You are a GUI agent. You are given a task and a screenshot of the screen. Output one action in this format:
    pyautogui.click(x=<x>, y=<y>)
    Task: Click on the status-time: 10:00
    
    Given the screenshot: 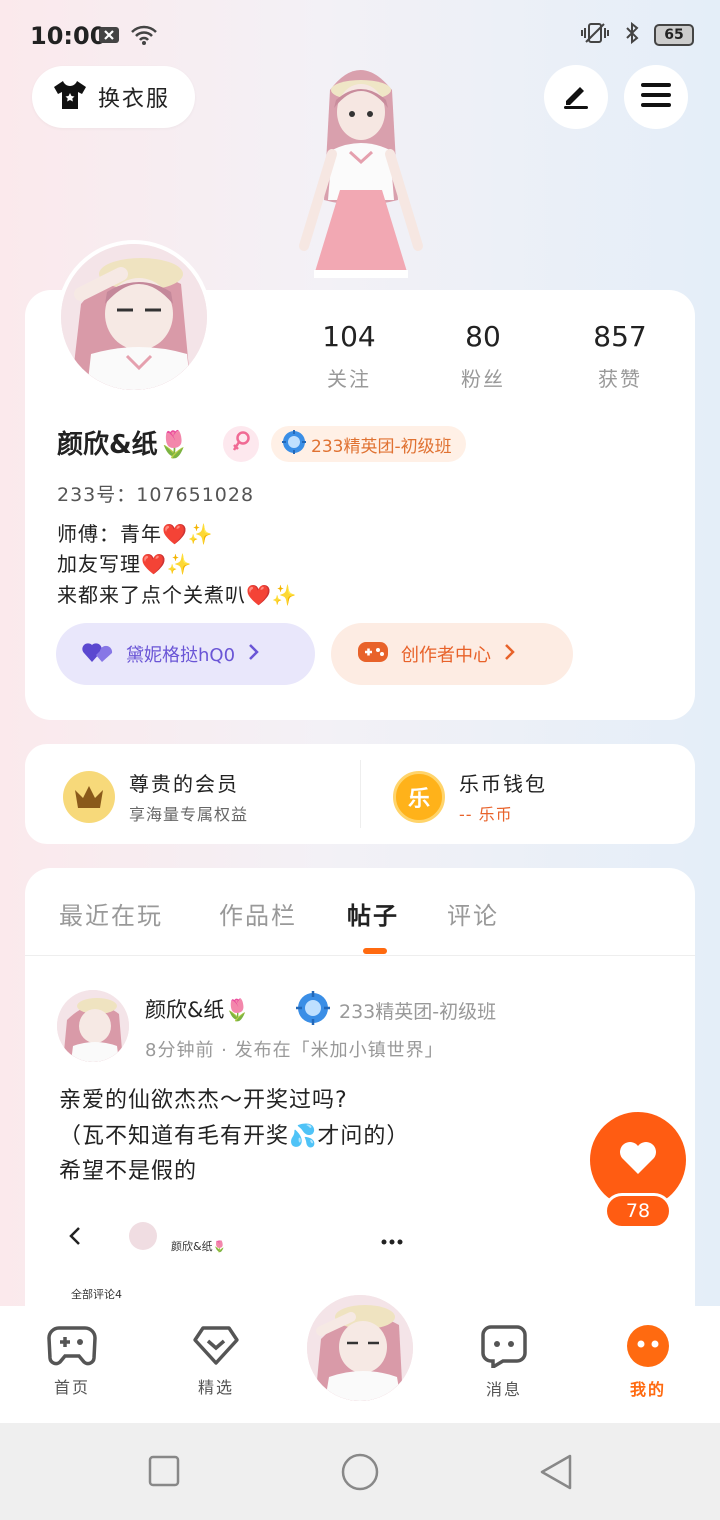 What is the action you would take?
    pyautogui.click(x=68, y=36)
    